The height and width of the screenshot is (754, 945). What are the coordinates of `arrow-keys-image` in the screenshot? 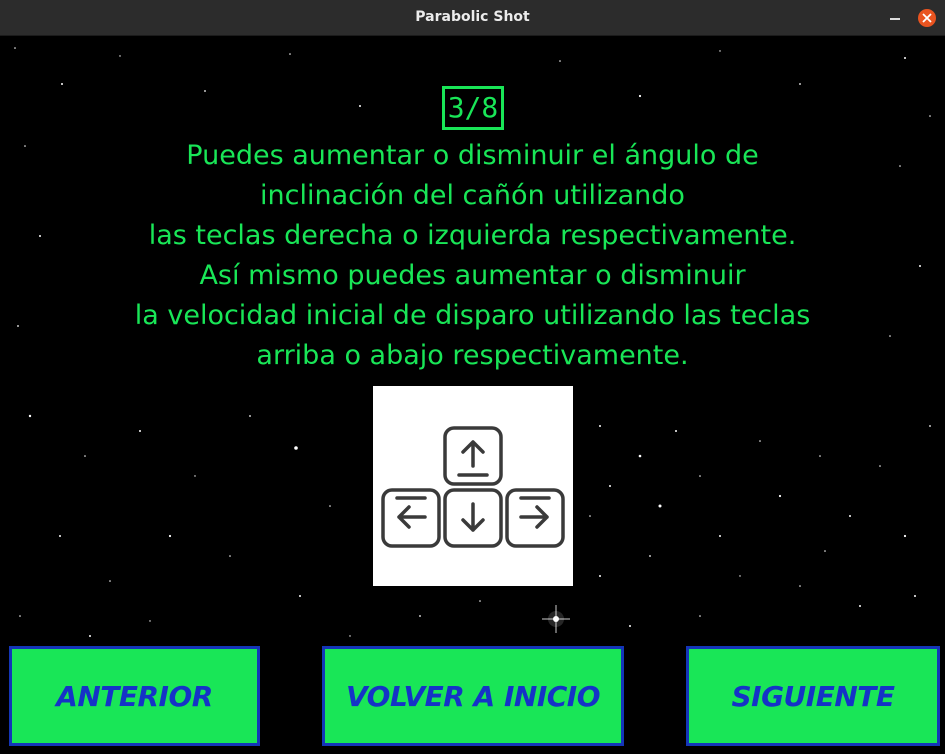 It's located at (473, 486).